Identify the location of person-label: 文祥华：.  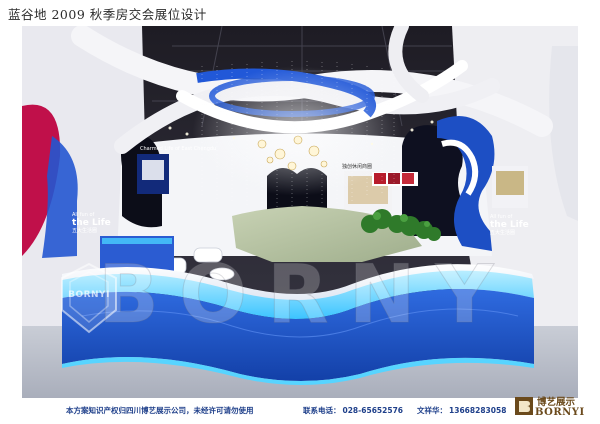
(432, 410).